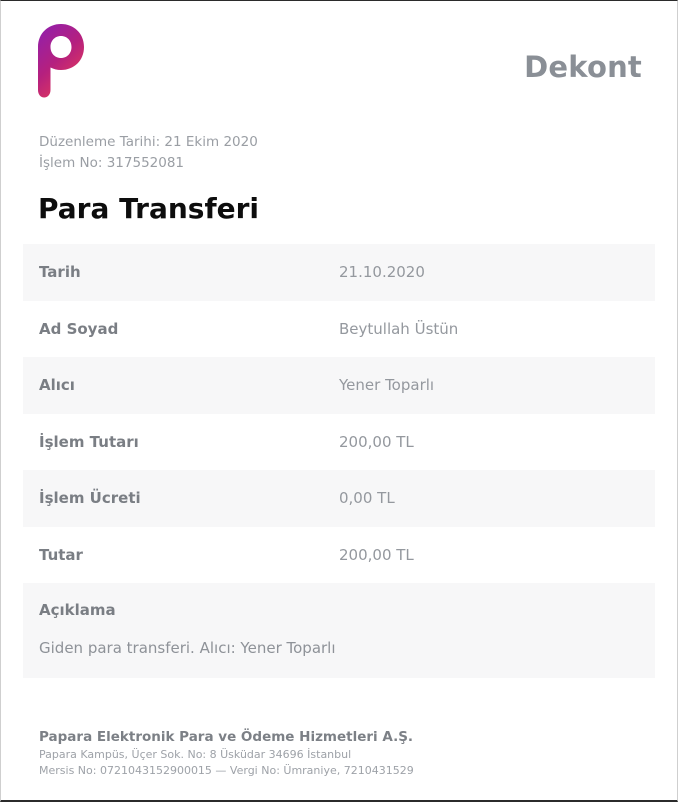 This screenshot has width=678, height=802. I want to click on transaction-number-text: İşlem No: 317552081, so click(112, 163).